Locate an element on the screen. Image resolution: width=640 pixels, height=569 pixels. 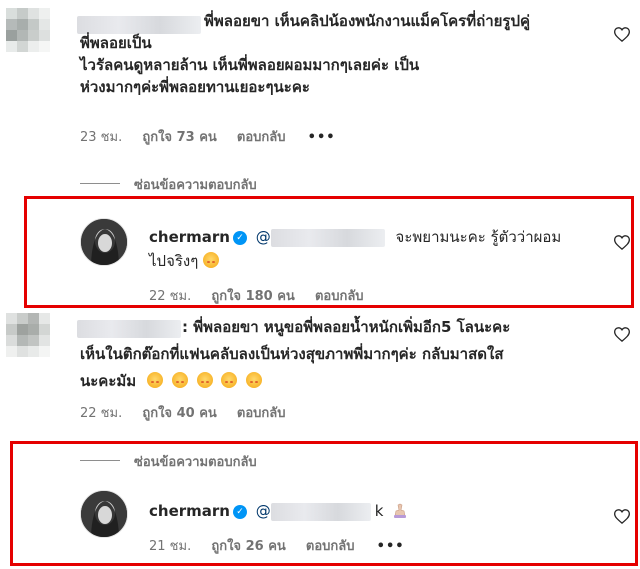
comment-text-line: พี่พลอยเป็น is located at coordinates (116, 43).